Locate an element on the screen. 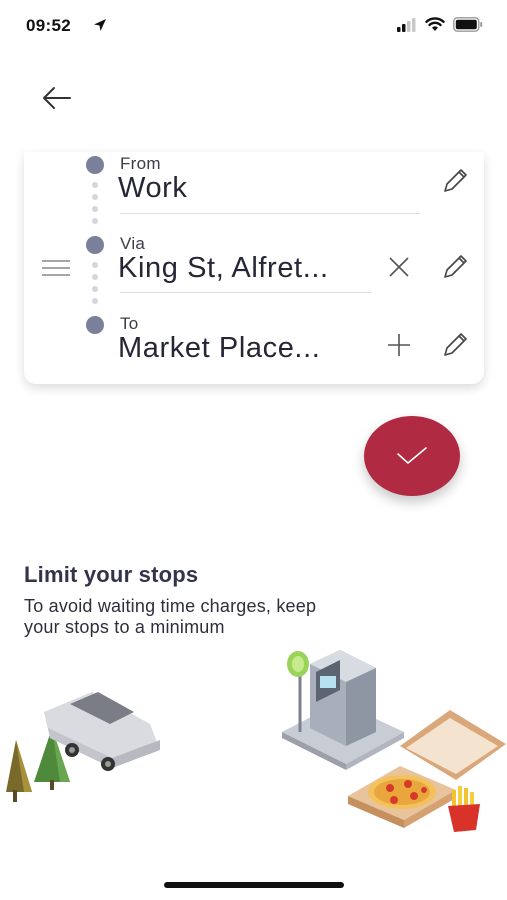 This screenshot has height=900, width=507. back-arrow-icon is located at coordinates (57, 98).